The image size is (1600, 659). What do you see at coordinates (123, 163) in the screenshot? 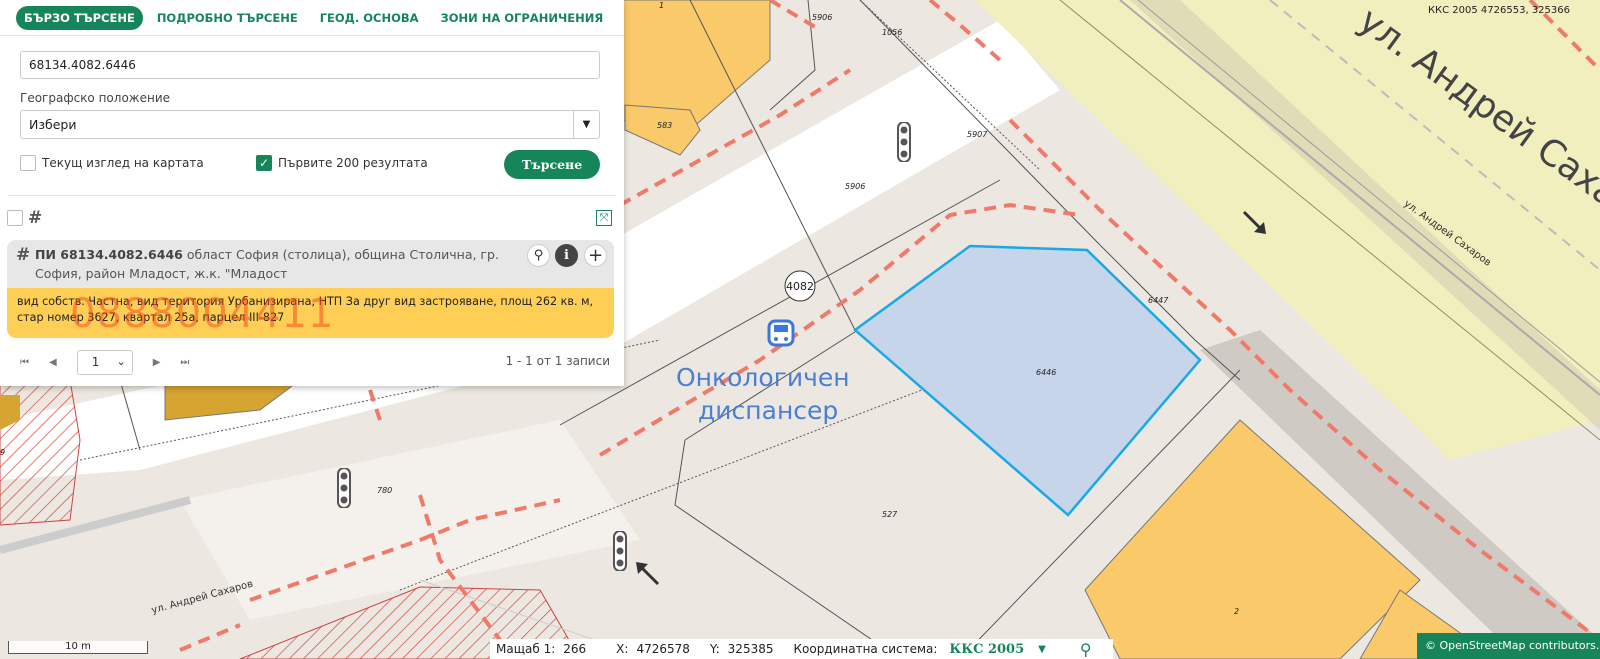
I see `current-view-label: Текущ изглед на картата` at bounding box center [123, 163].